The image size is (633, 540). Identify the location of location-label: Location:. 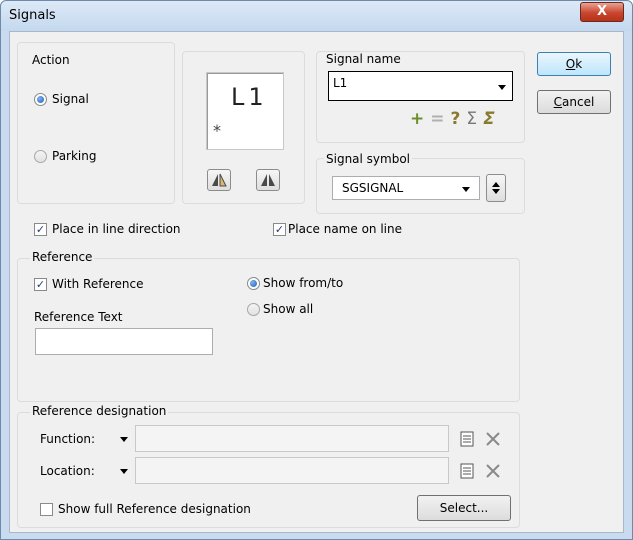
(67, 471).